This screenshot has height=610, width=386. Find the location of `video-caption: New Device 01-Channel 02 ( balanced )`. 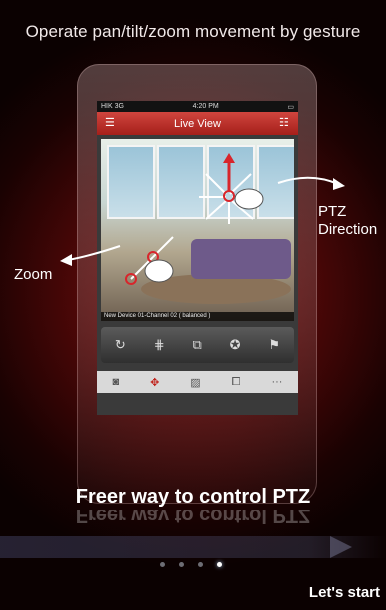

video-caption: New Device 01-Channel 02 ( balanced ) is located at coordinates (197, 316).